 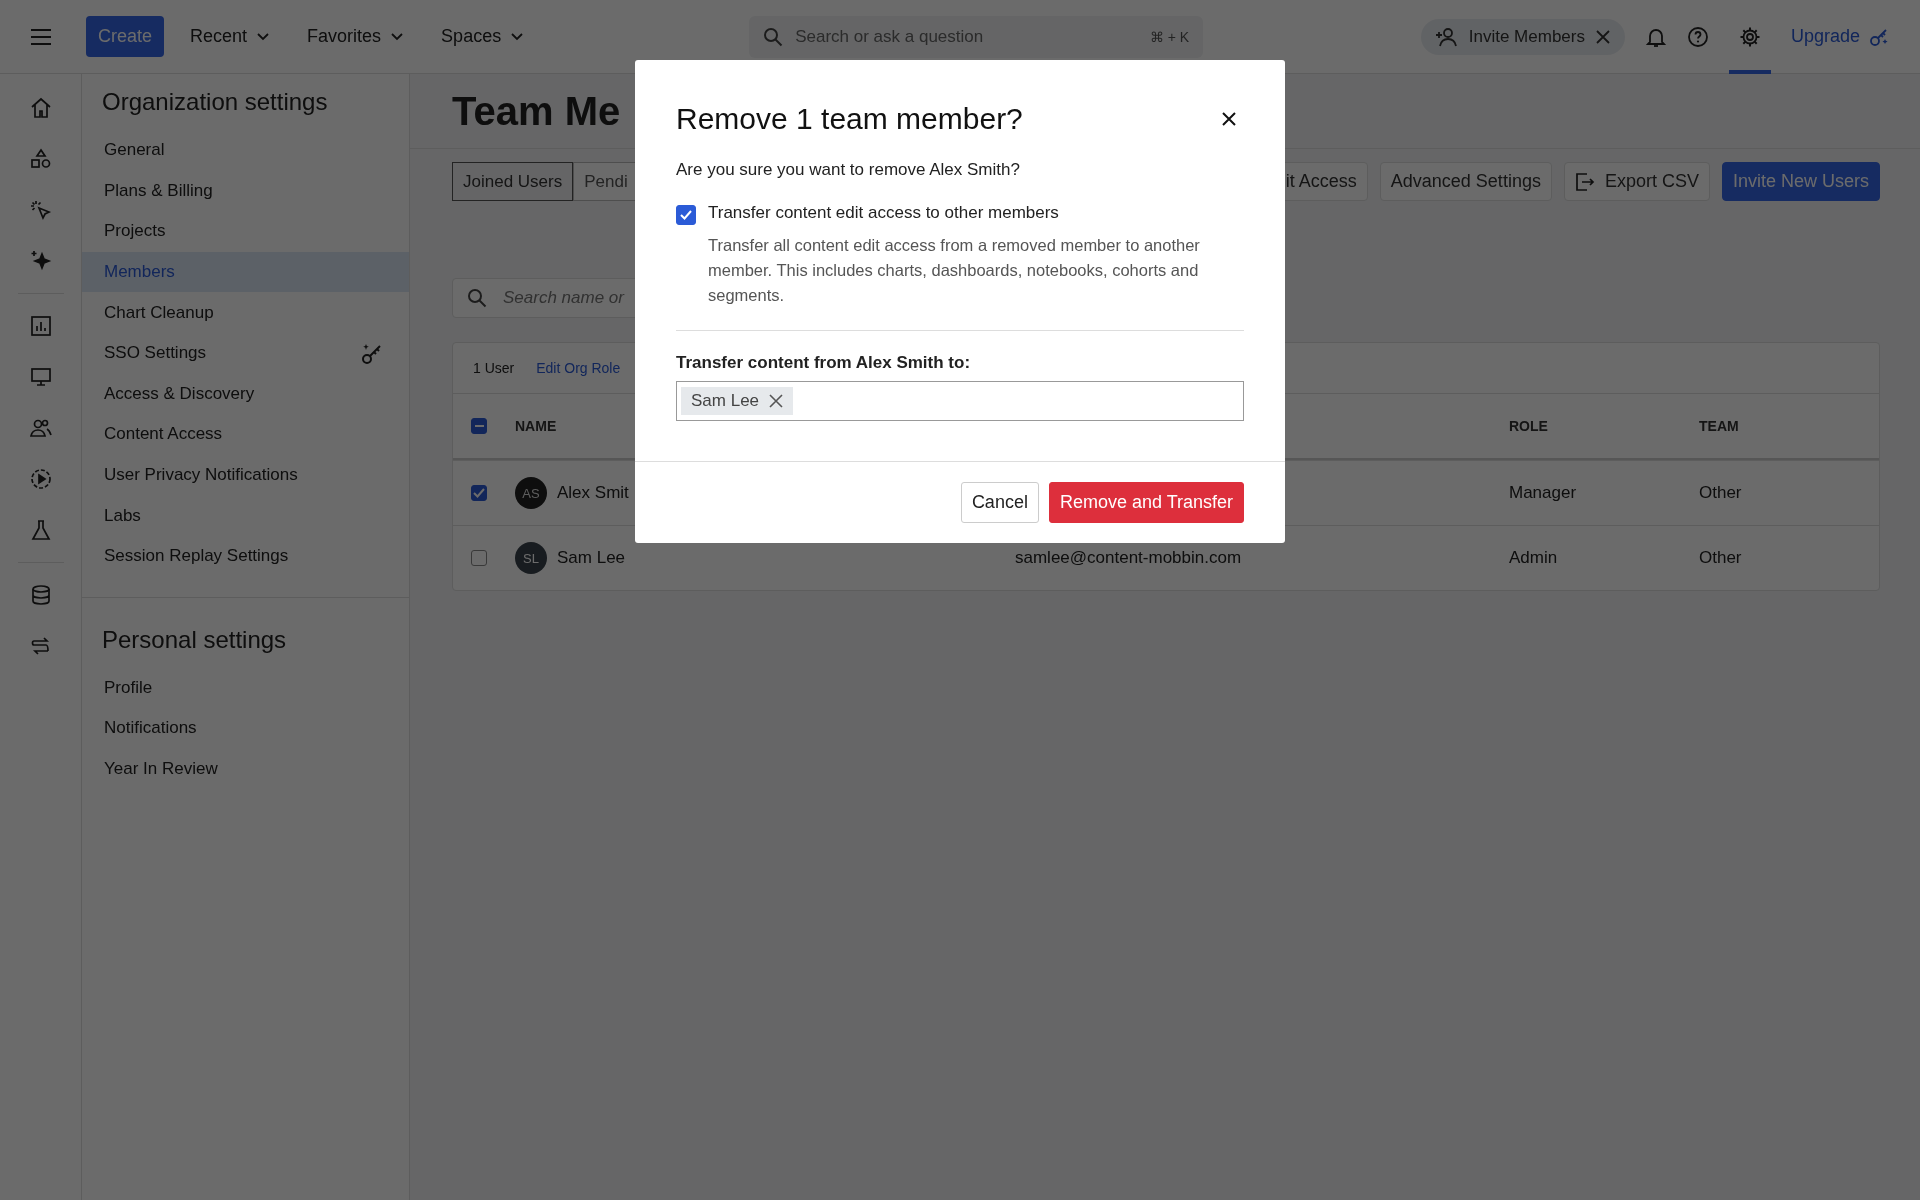 What do you see at coordinates (1146, 502) in the screenshot?
I see `remove-and-transfer-button: Remove and Transfer` at bounding box center [1146, 502].